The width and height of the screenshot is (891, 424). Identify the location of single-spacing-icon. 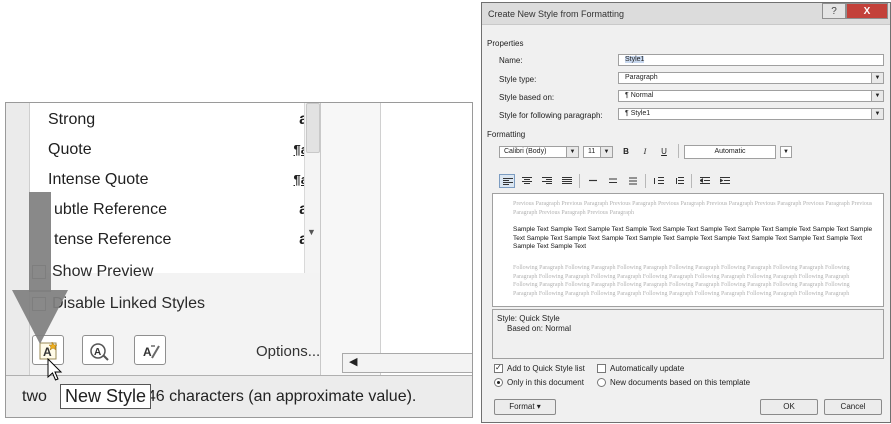
(593, 180).